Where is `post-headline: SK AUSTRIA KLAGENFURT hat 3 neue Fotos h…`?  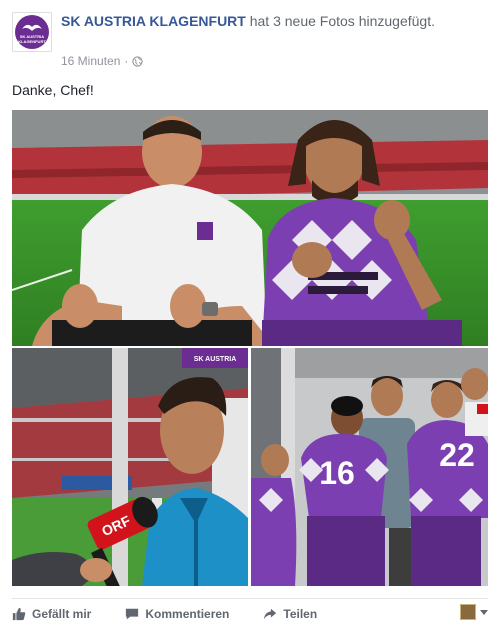 post-headline: SK AUSTRIA KLAGENFURT hat 3 neue Fotos h… is located at coordinates (261, 21).